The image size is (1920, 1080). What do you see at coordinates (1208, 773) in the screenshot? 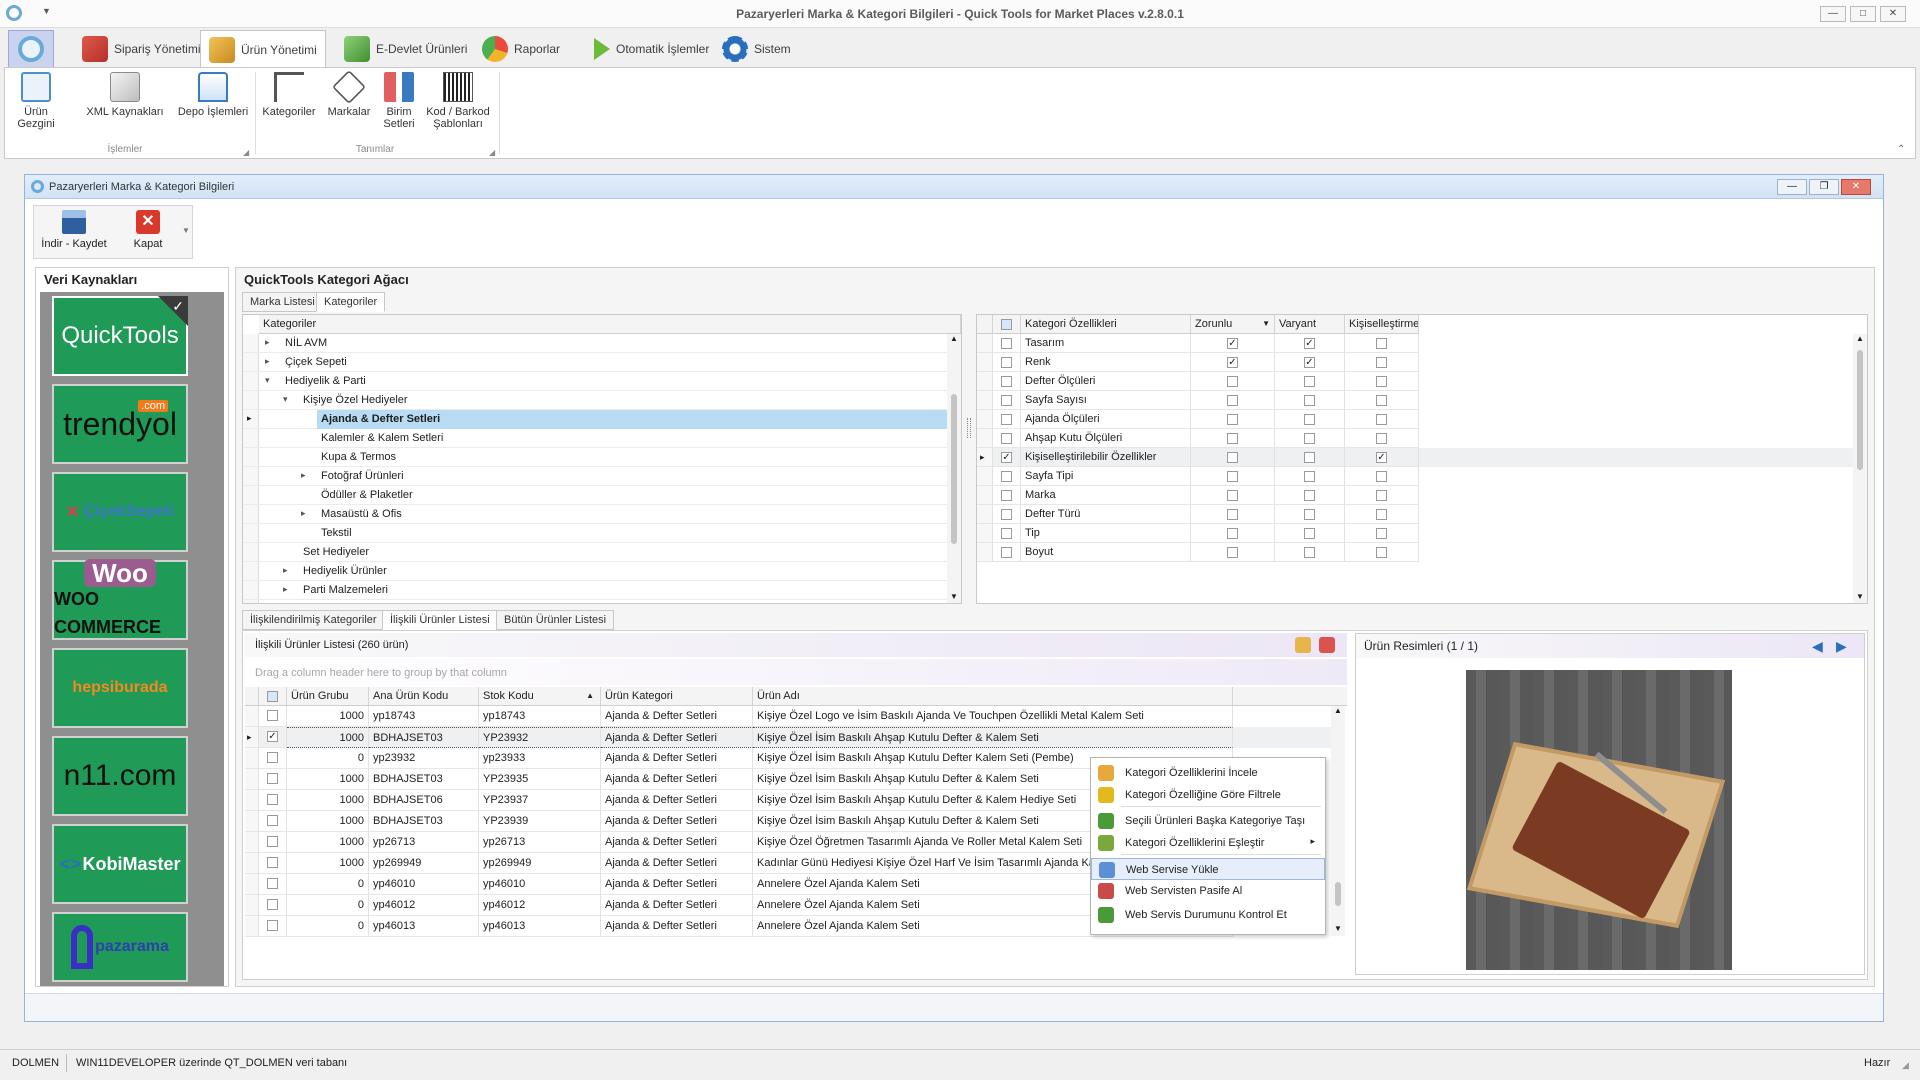
I see `context-menu-item: Kategori Özelliklerini İncele` at bounding box center [1208, 773].